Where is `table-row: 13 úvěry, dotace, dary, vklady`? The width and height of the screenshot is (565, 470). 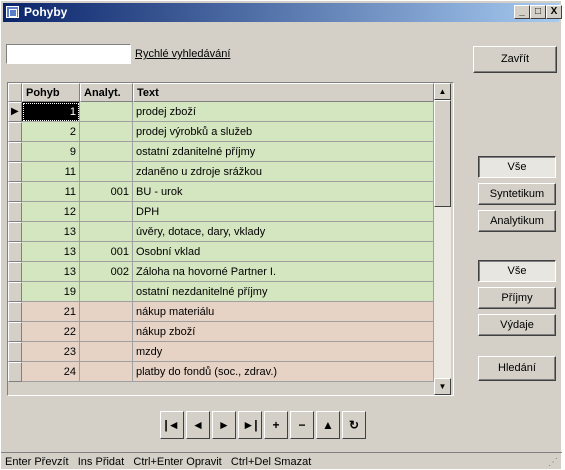 table-row: 13 úvěry, dotace, dary, vklady is located at coordinates (221, 232).